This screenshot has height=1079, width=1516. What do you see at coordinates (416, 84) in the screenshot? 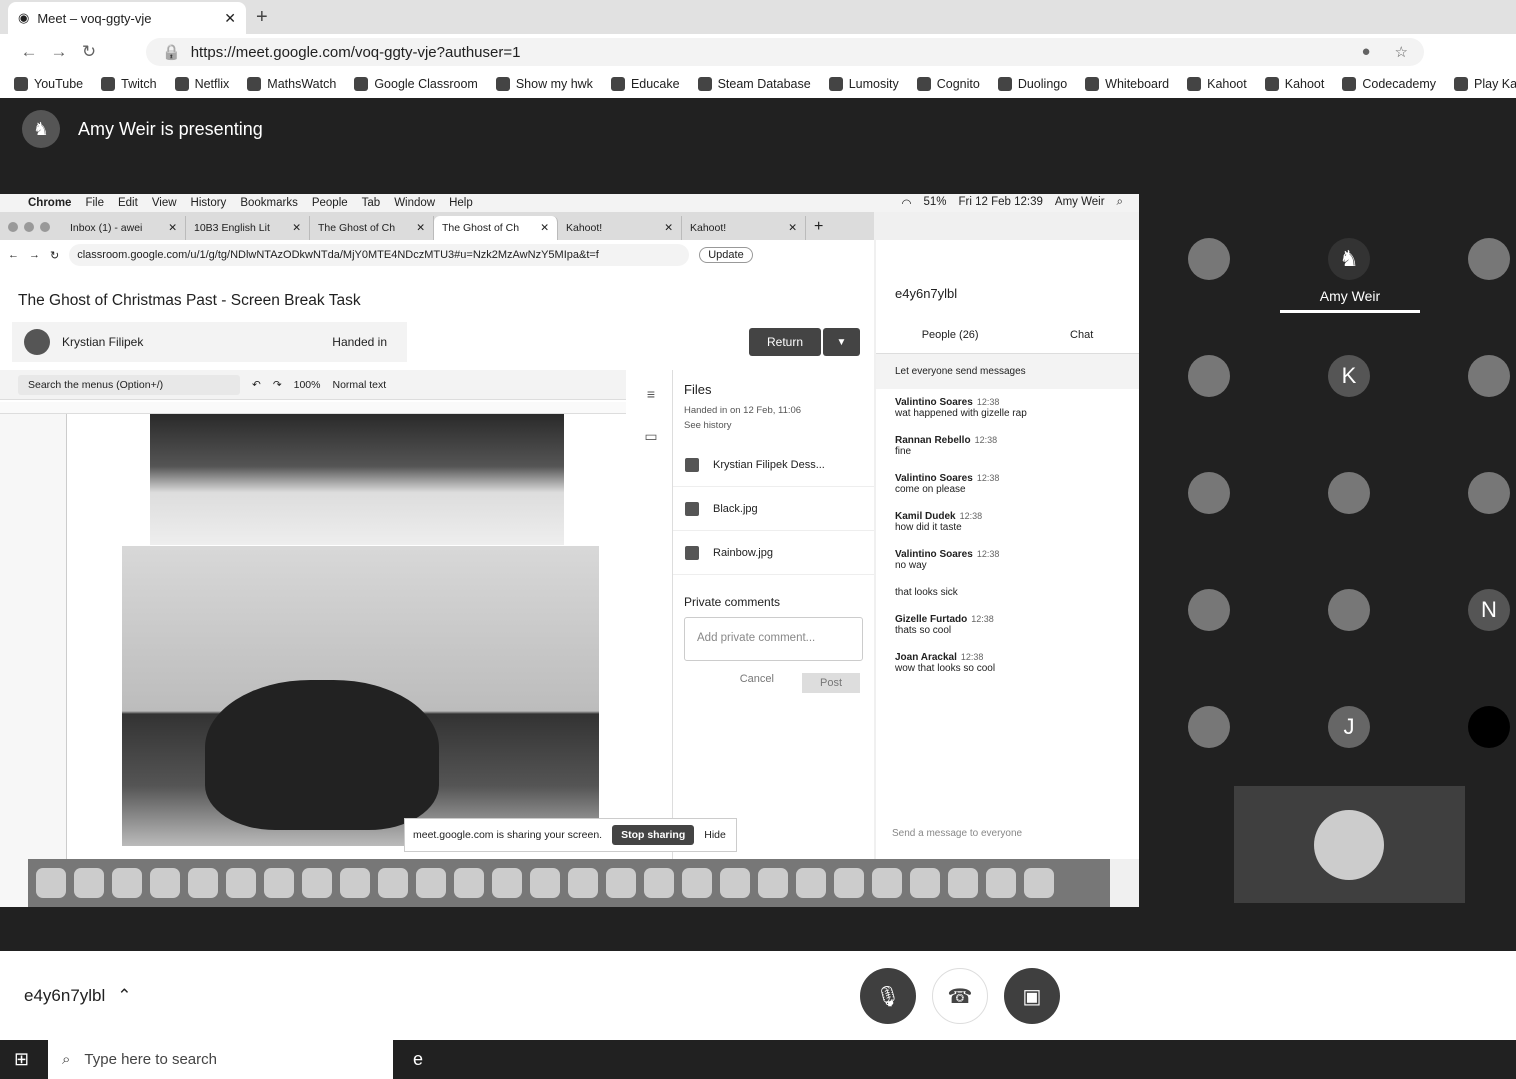
I see `bookmark: Google Classroom` at bounding box center [416, 84].